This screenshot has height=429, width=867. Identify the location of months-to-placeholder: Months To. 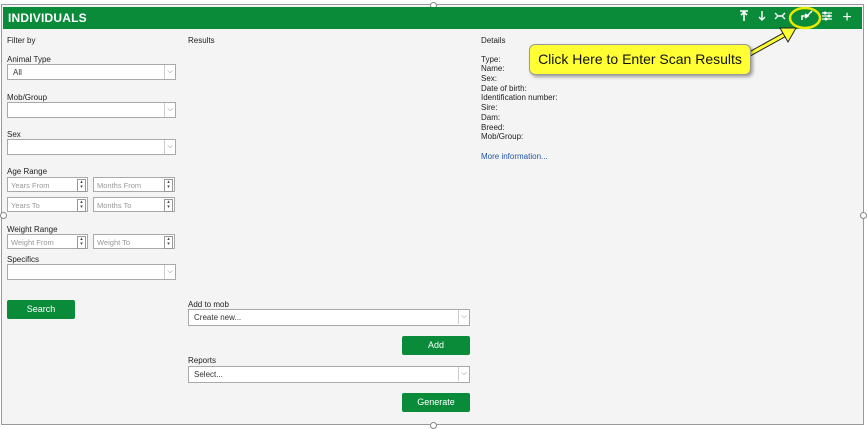
(114, 205).